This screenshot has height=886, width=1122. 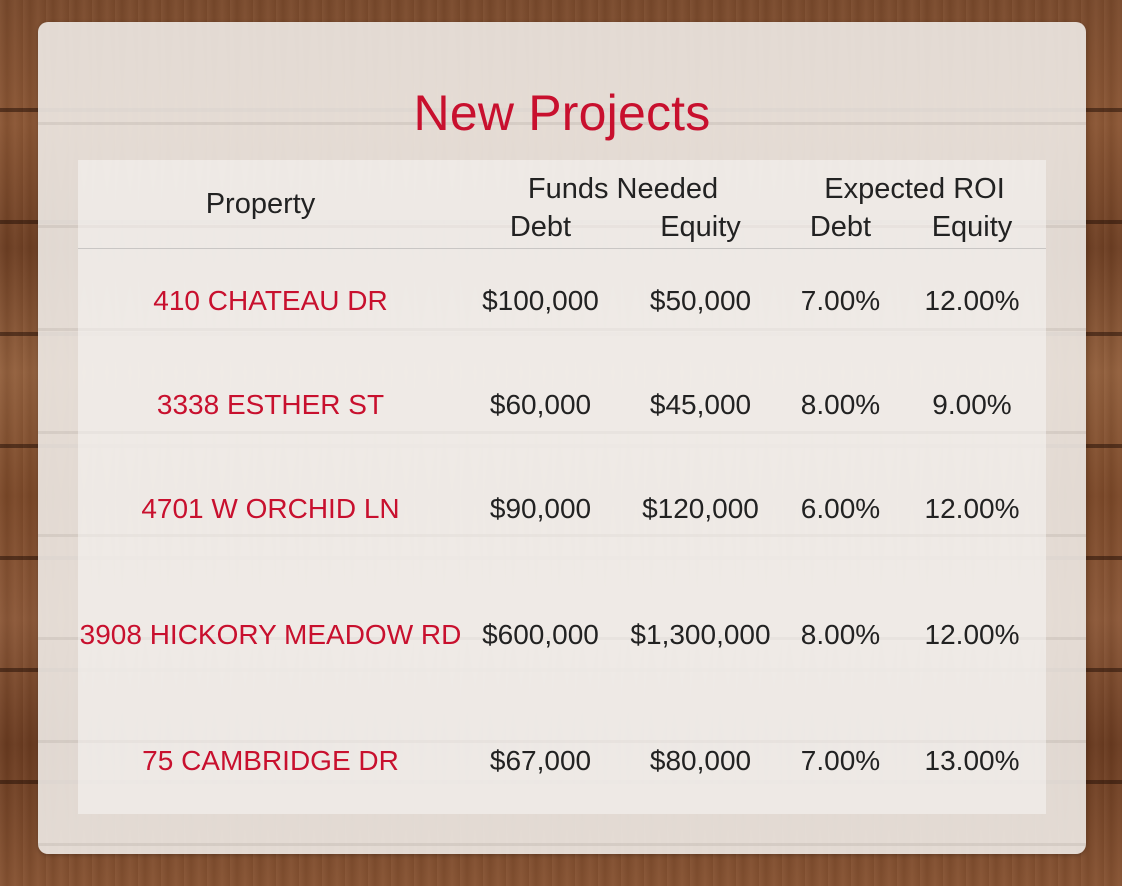 I want to click on funds-debt-cell: $100,000, so click(x=540, y=300).